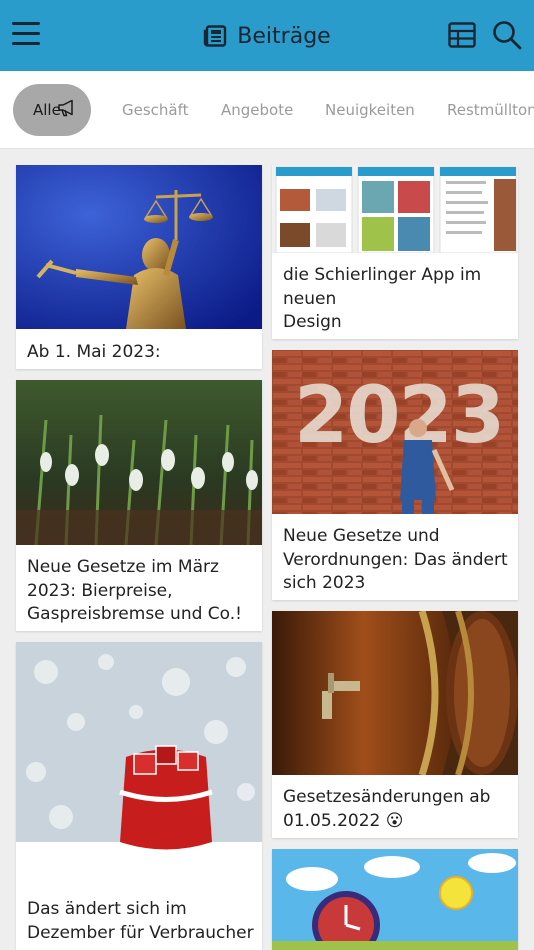 The height and width of the screenshot is (950, 534). I want to click on post-card: Ab 1. Mai 2023:, so click(139, 267).